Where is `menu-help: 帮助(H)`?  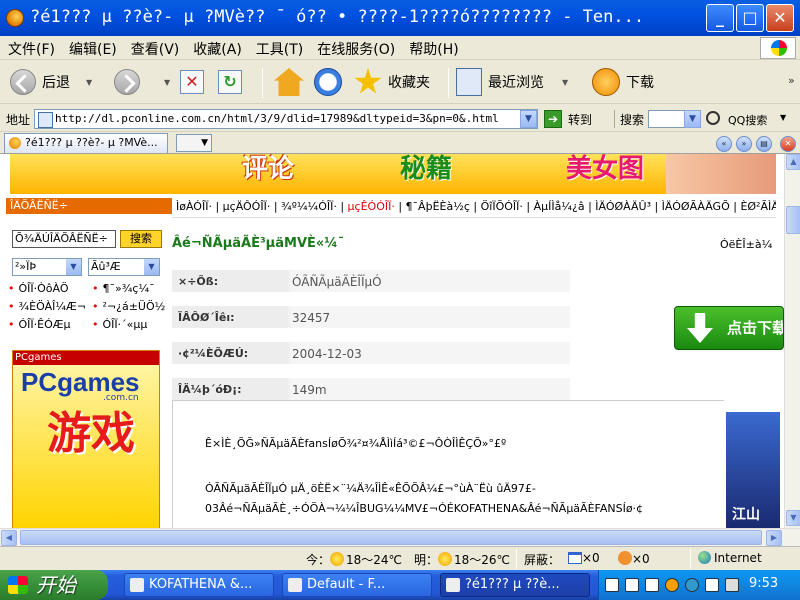
menu-help: 帮助(H) is located at coordinates (432, 47).